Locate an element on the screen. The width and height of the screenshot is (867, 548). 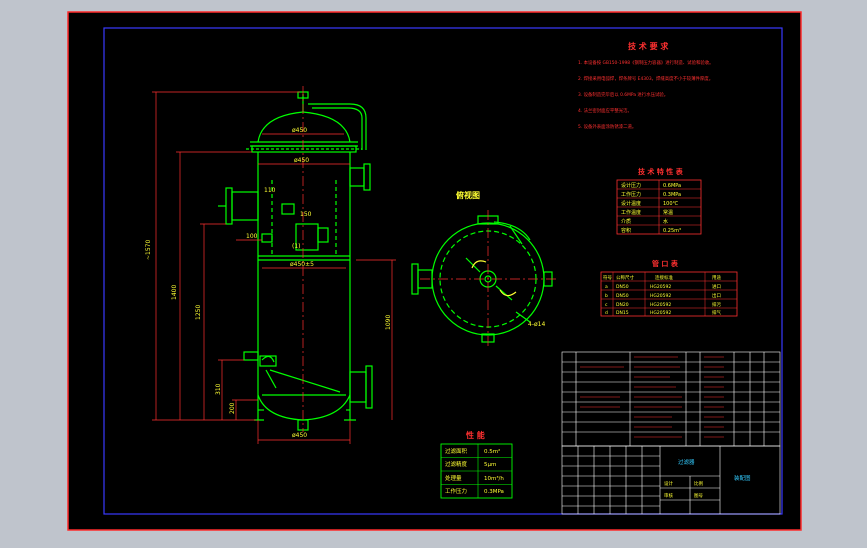
title-block-label-3: 比例 is located at coordinates (698, 483).